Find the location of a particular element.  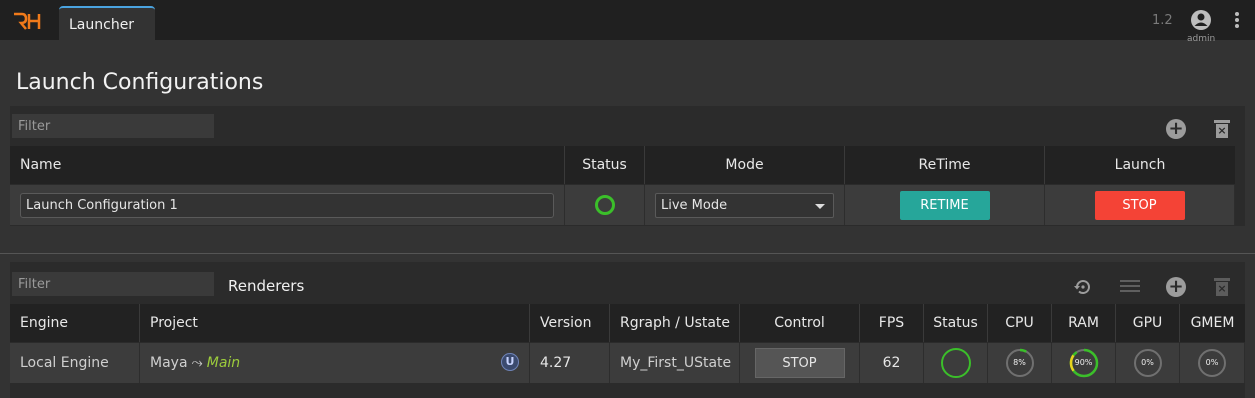

unreal-engine-icon: U is located at coordinates (510, 362).